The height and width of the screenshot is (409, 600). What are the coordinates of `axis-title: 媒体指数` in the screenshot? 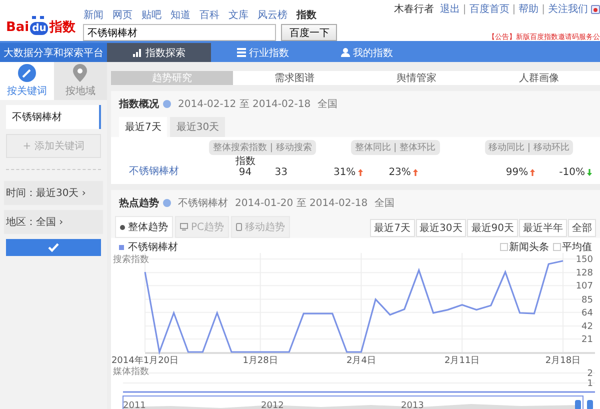 It's located at (131, 372).